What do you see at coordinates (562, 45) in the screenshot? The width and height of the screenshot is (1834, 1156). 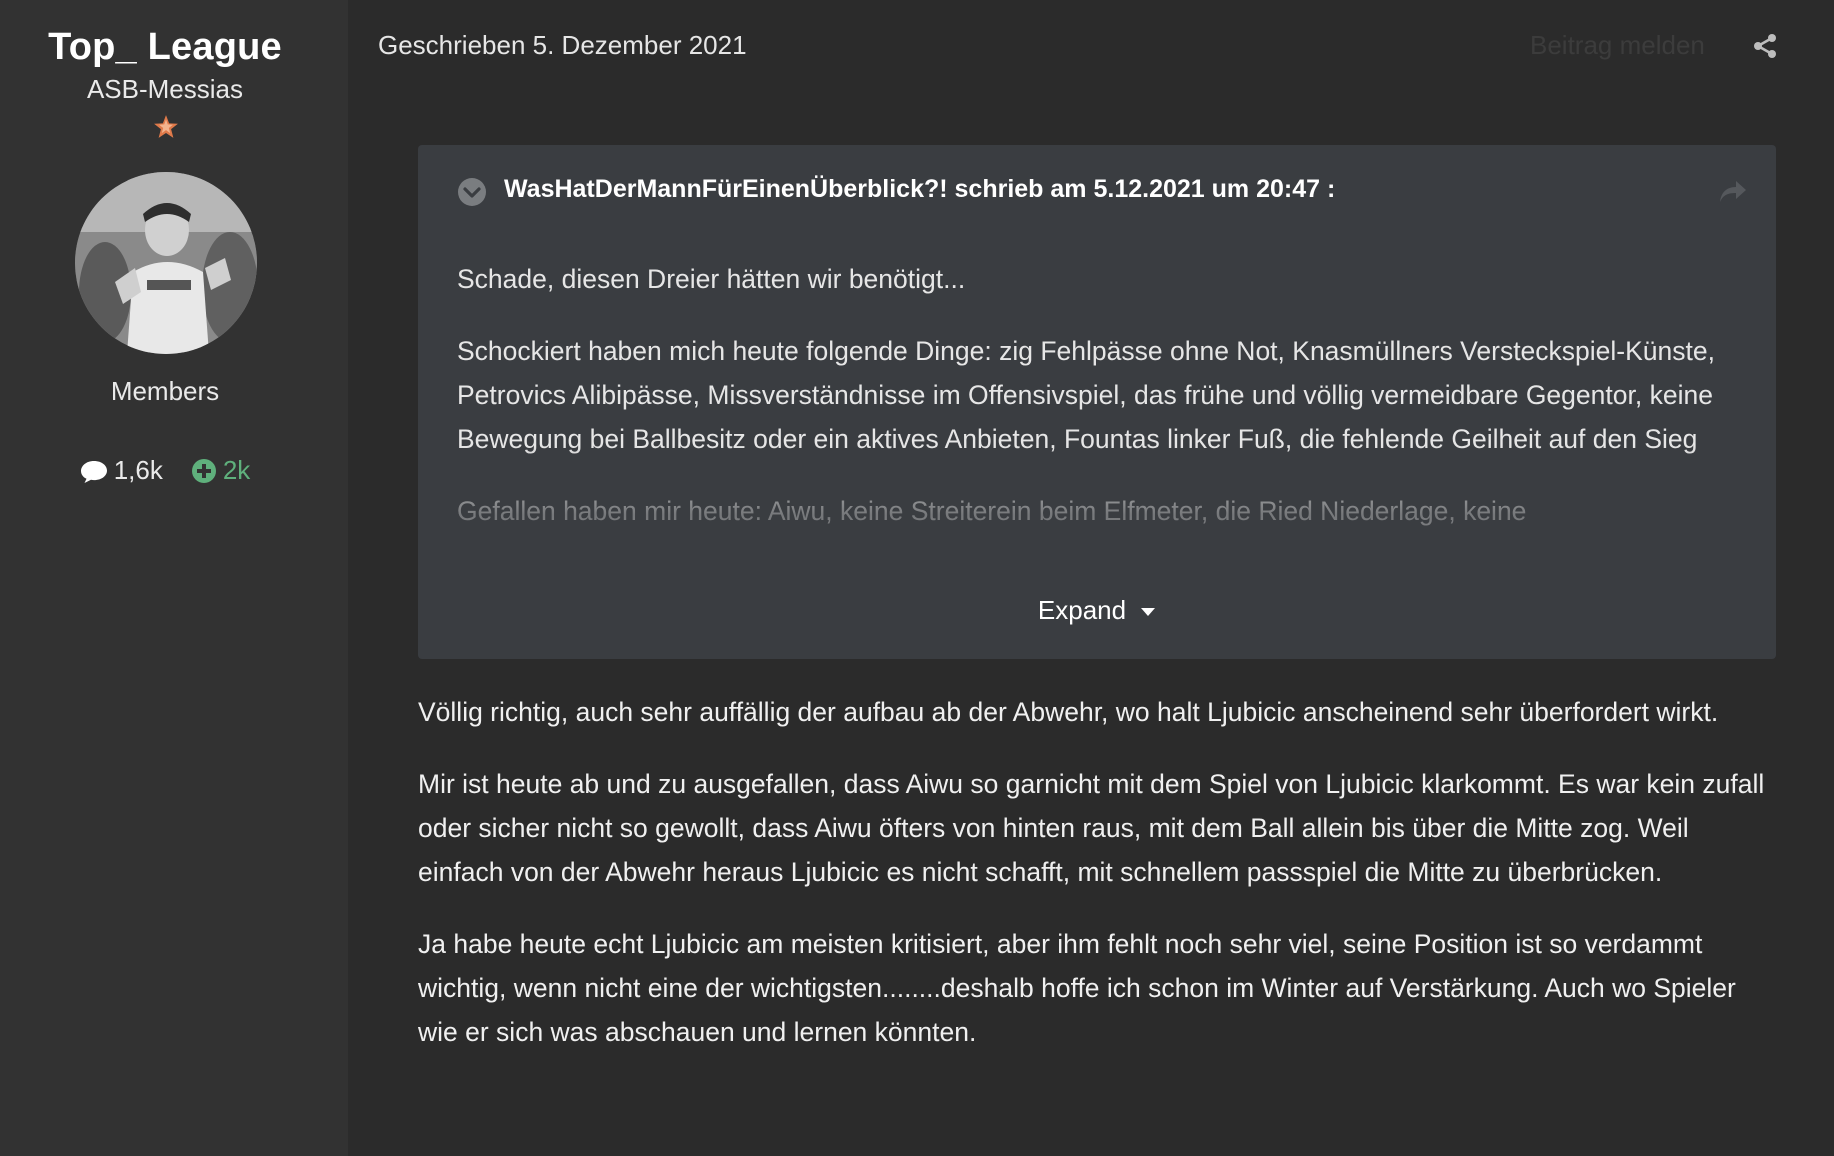 I see `post-date: Geschrieben 5. Dezember 2021` at bounding box center [562, 45].